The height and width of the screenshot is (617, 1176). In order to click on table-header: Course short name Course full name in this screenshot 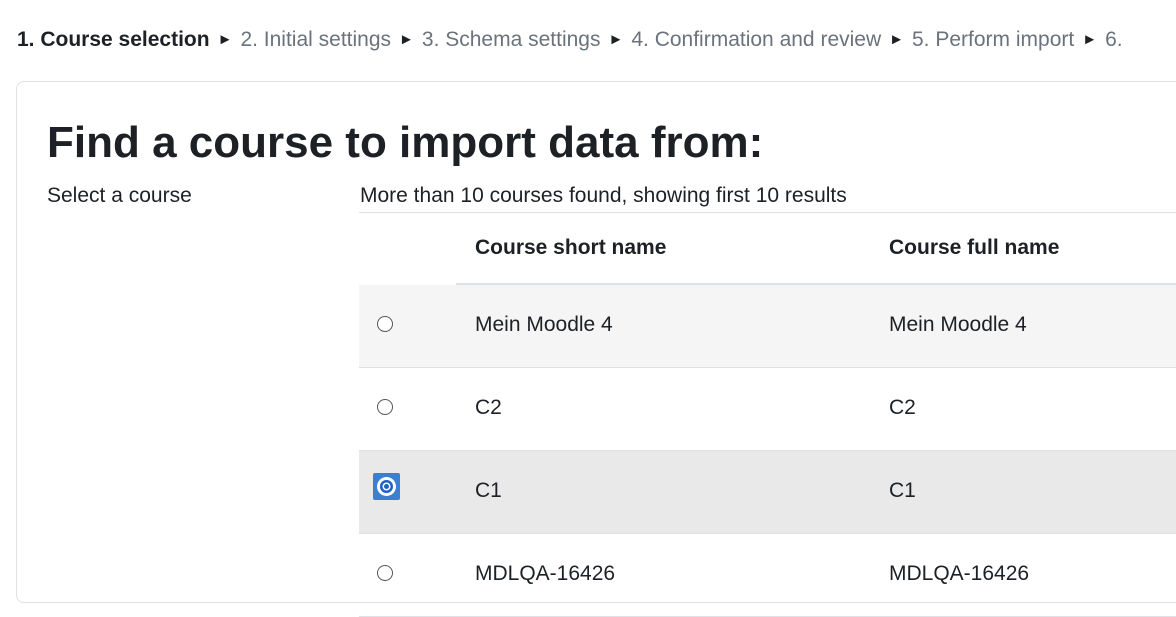, I will do `click(767, 249)`.